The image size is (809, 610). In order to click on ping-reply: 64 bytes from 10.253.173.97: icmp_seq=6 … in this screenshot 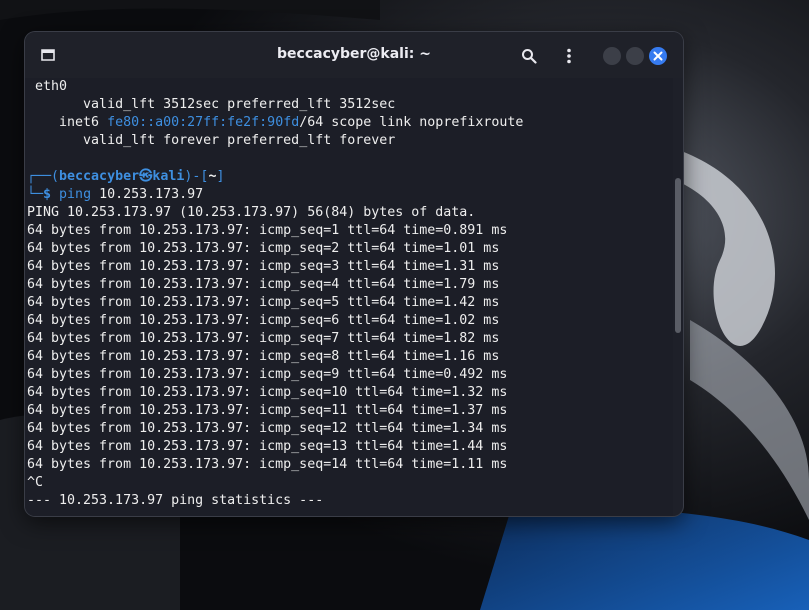, I will do `click(263, 320)`.